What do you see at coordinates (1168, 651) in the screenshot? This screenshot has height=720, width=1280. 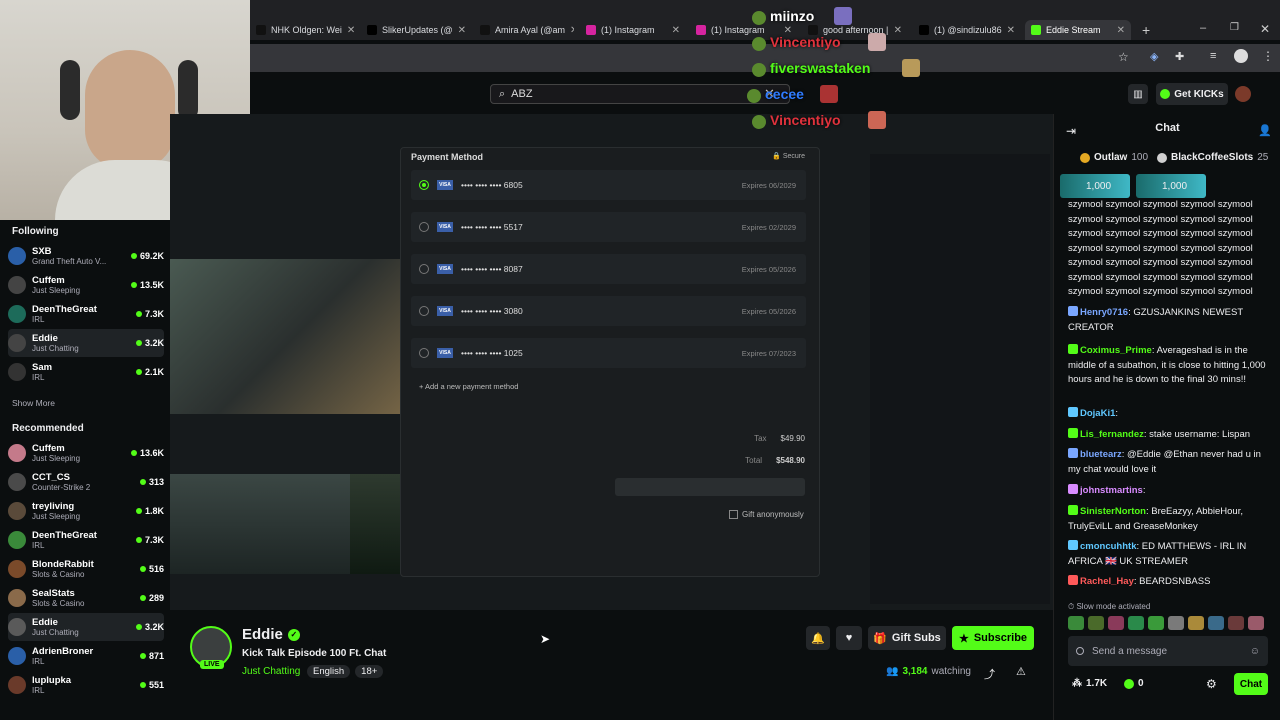 I see `chat-input: Send a message ☺` at bounding box center [1168, 651].